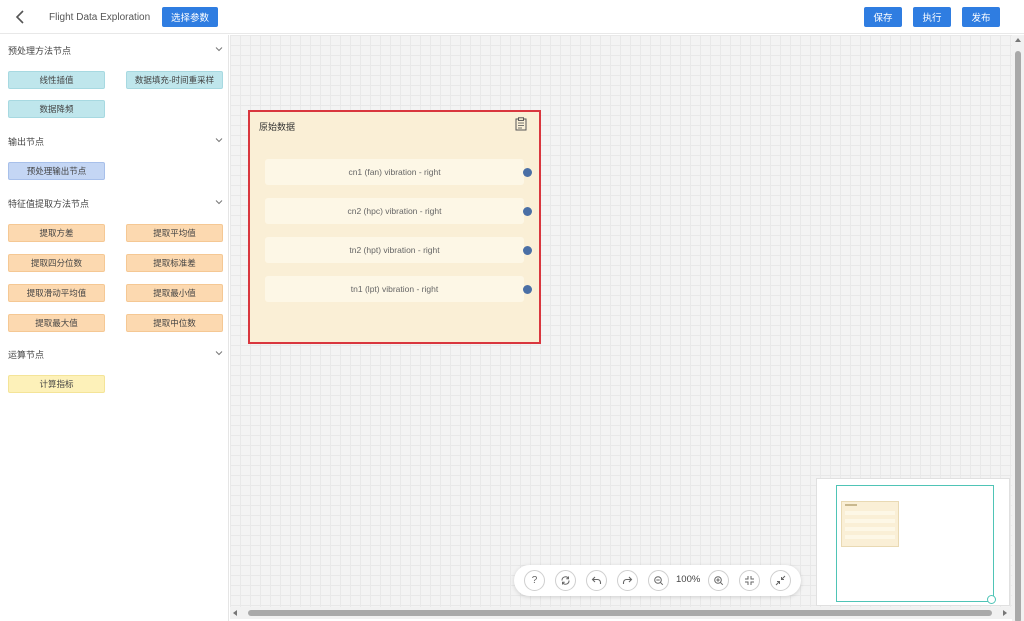  I want to click on port-row: cn1 (fan) vibration - right, so click(398, 172).